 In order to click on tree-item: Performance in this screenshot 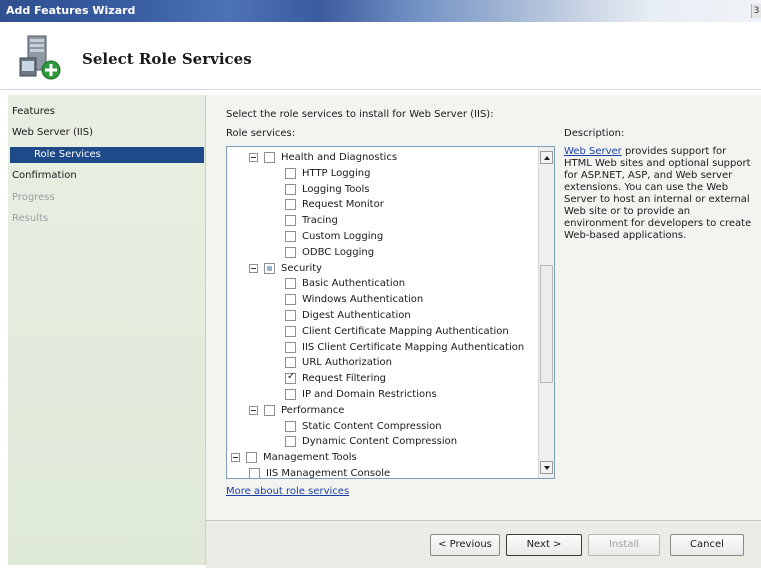, I will do `click(296, 410)`.